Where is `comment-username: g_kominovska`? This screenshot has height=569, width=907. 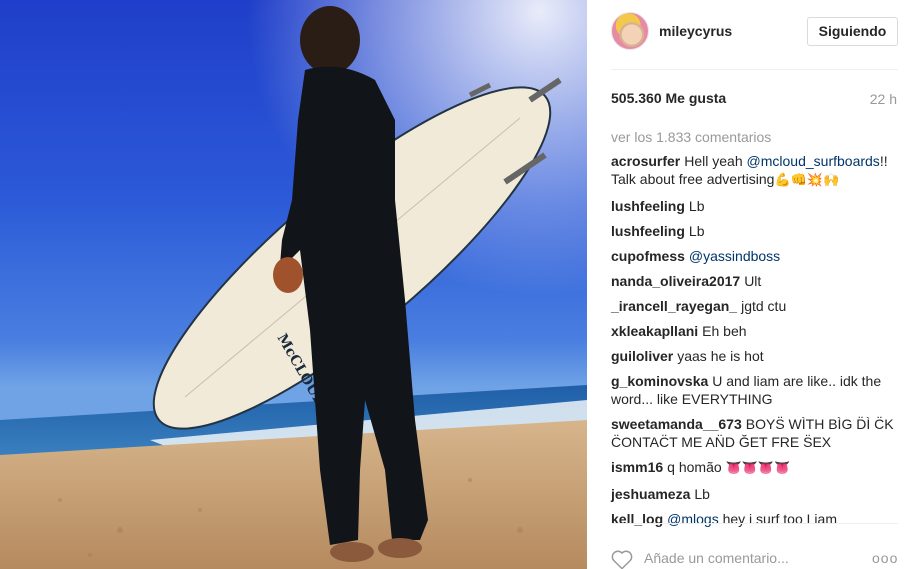 comment-username: g_kominovska is located at coordinates (659, 381).